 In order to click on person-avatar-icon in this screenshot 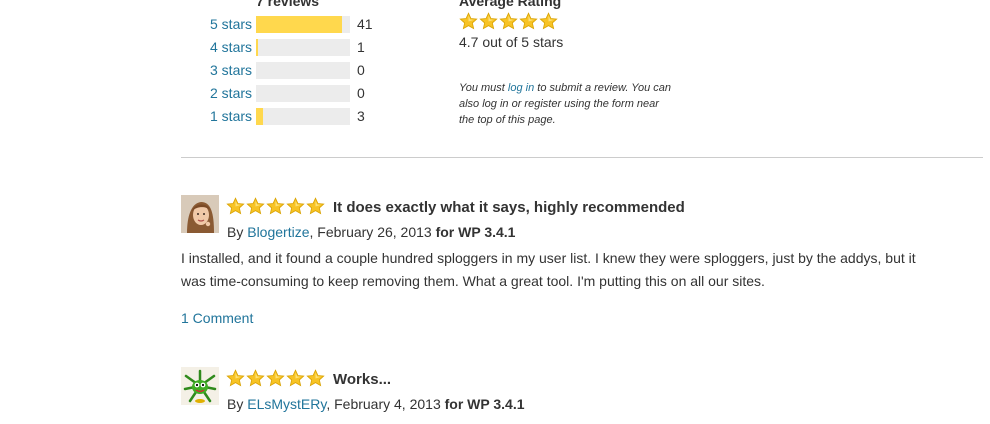, I will do `click(200, 214)`.